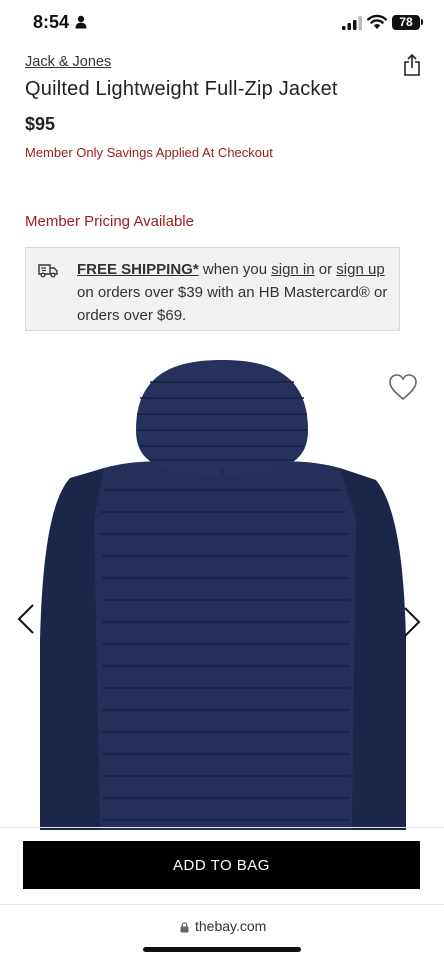 The width and height of the screenshot is (444, 961). I want to click on browser-url-bar: thebay.com, so click(222, 932).